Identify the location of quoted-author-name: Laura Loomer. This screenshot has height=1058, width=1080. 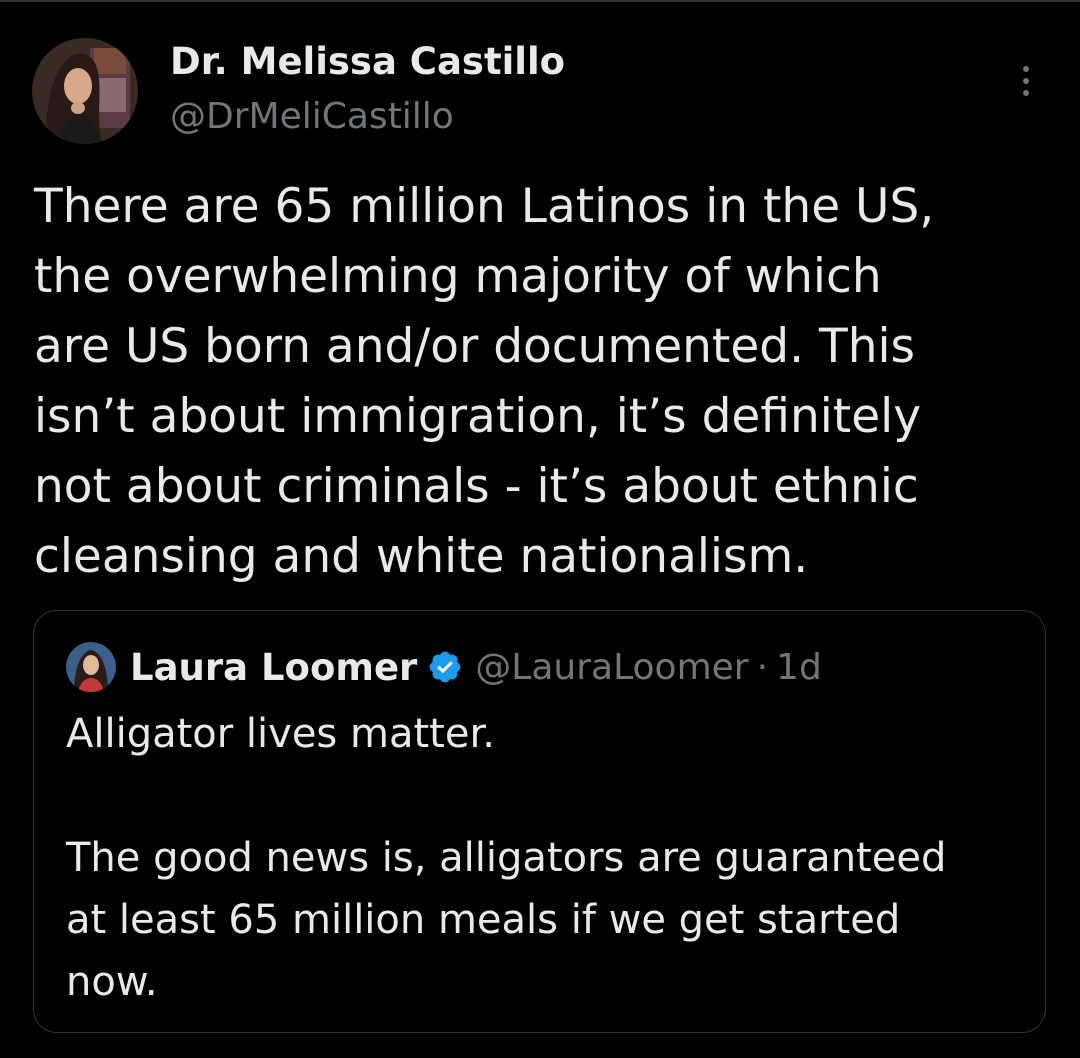
(273, 667).